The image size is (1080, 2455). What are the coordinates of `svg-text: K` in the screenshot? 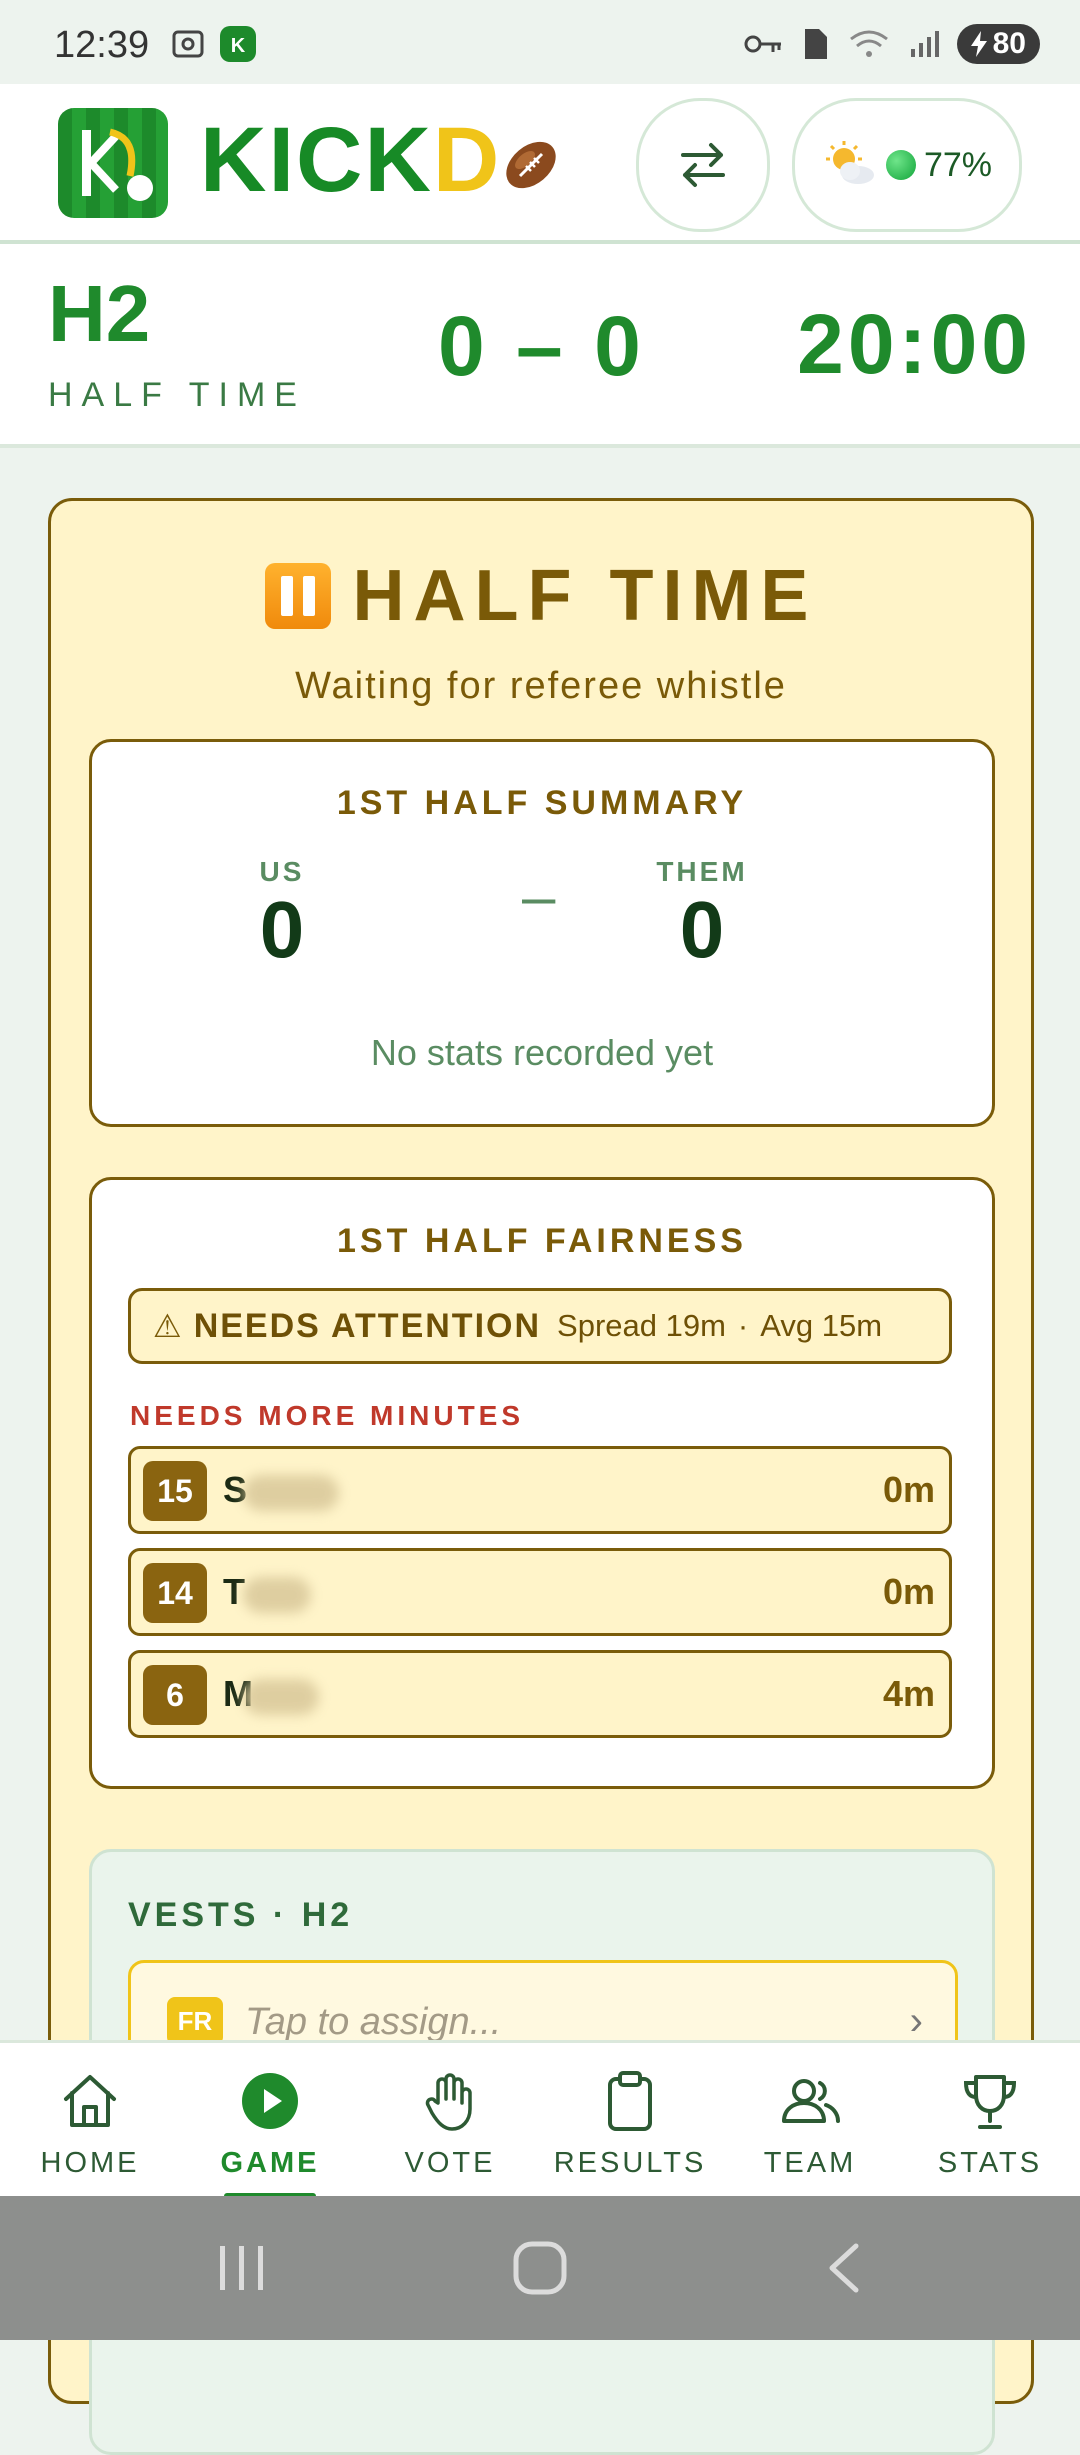 It's located at (238, 46).